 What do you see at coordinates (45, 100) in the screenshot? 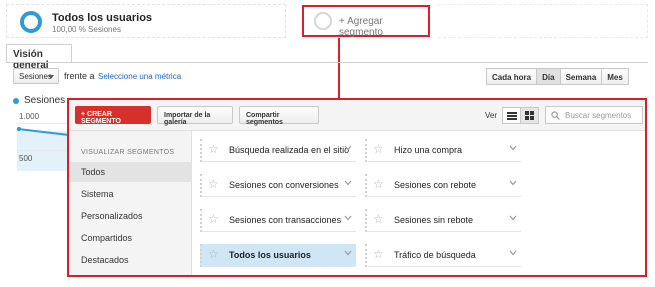
I see `chart-legend-label: Sesiones` at bounding box center [45, 100].